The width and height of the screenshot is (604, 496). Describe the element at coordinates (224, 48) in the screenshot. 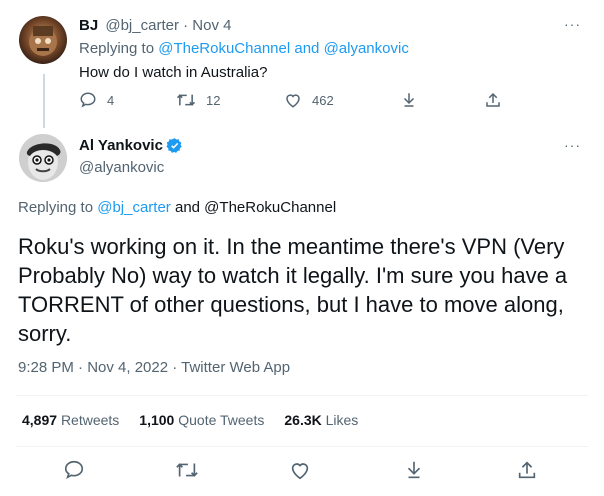

I see `replying-user-link: @TheRokuChannel` at that location.